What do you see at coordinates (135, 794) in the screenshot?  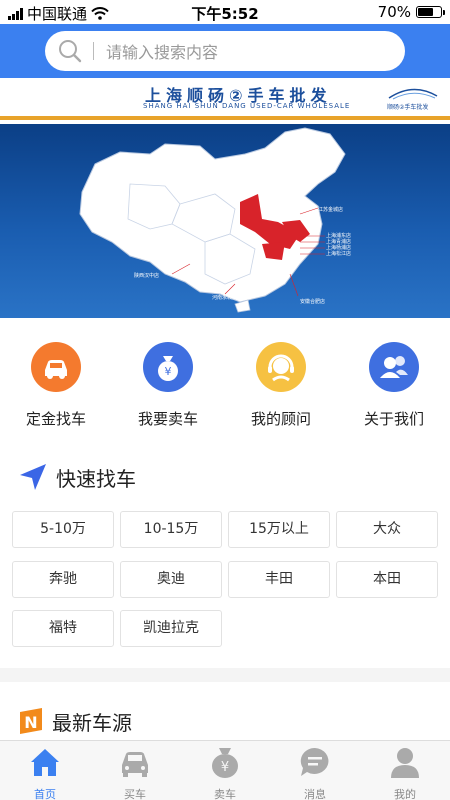 I see `tab-label: 买车` at bounding box center [135, 794].